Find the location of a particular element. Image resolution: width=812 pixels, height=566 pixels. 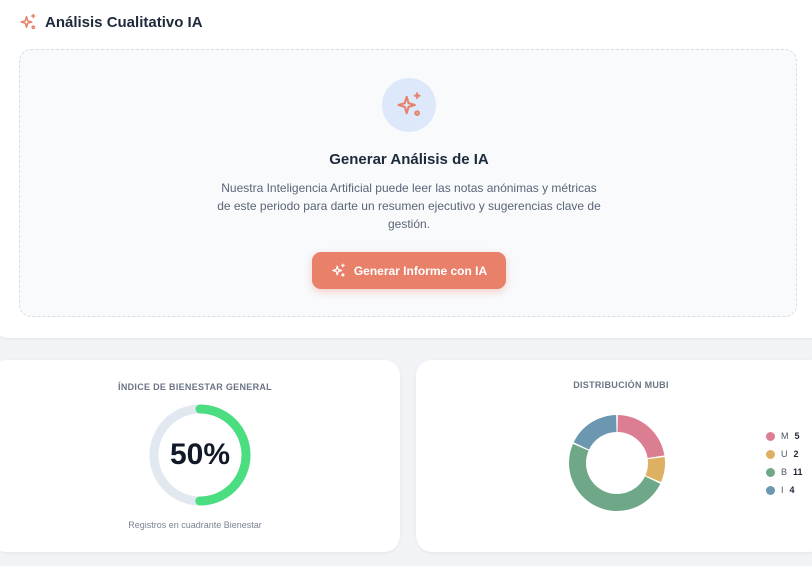

ai-icon-badge is located at coordinates (409, 105).